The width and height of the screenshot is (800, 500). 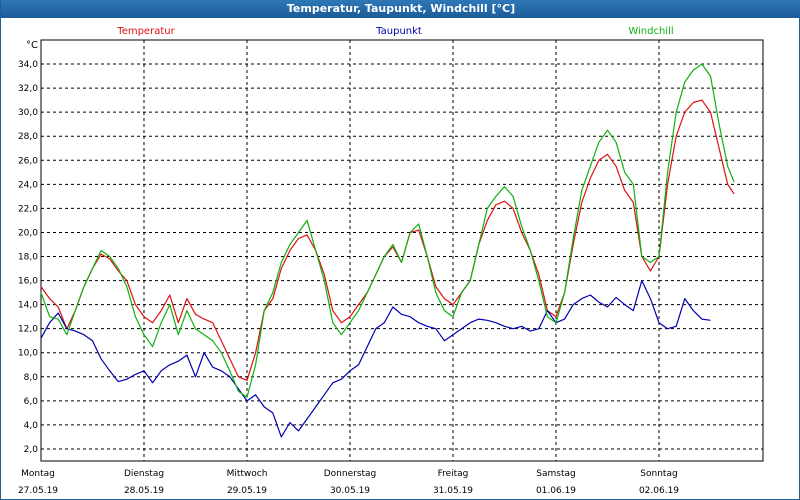 I want to click on y-tick-label: 32,0, so click(x=28, y=89).